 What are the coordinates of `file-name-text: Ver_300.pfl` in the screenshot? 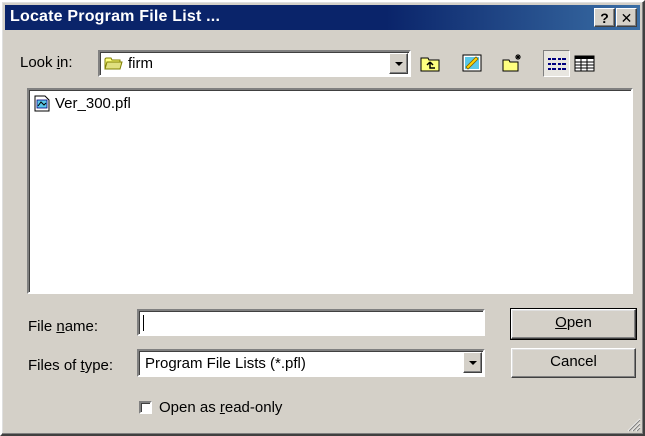 It's located at (93, 103).